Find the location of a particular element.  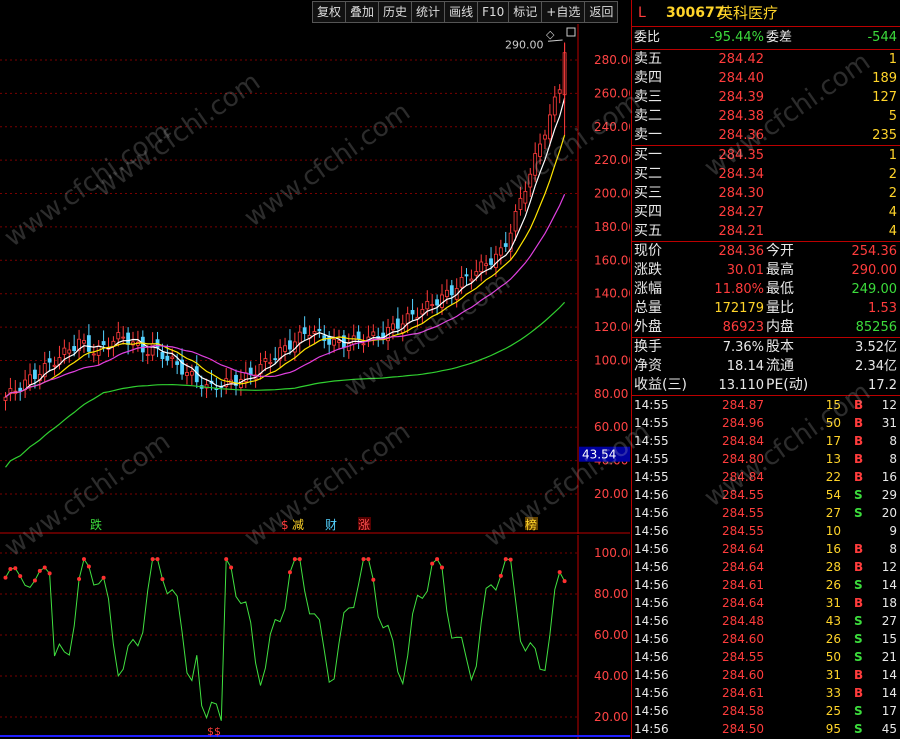

event-marker: 跌 is located at coordinates (96, 524).